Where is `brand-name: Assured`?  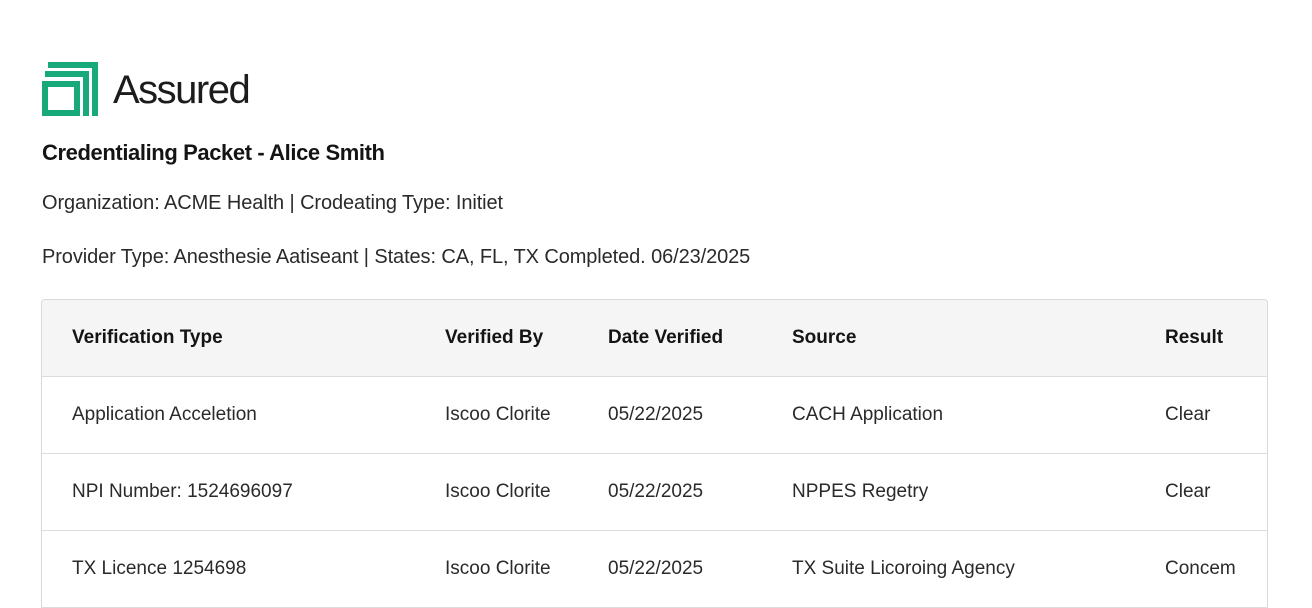 brand-name: Assured is located at coordinates (182, 90).